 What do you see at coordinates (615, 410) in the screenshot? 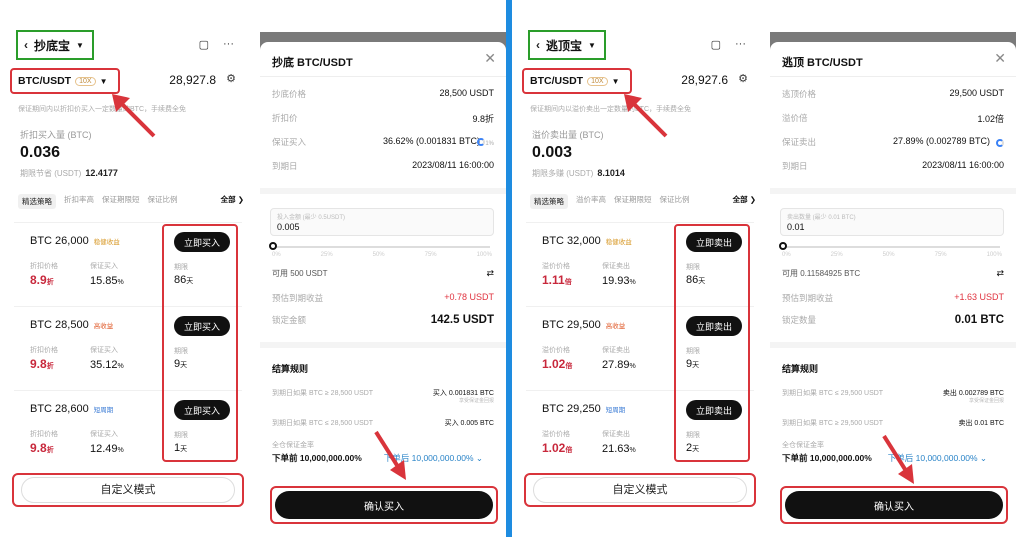
I see `card-tag: 短周期` at bounding box center [615, 410].